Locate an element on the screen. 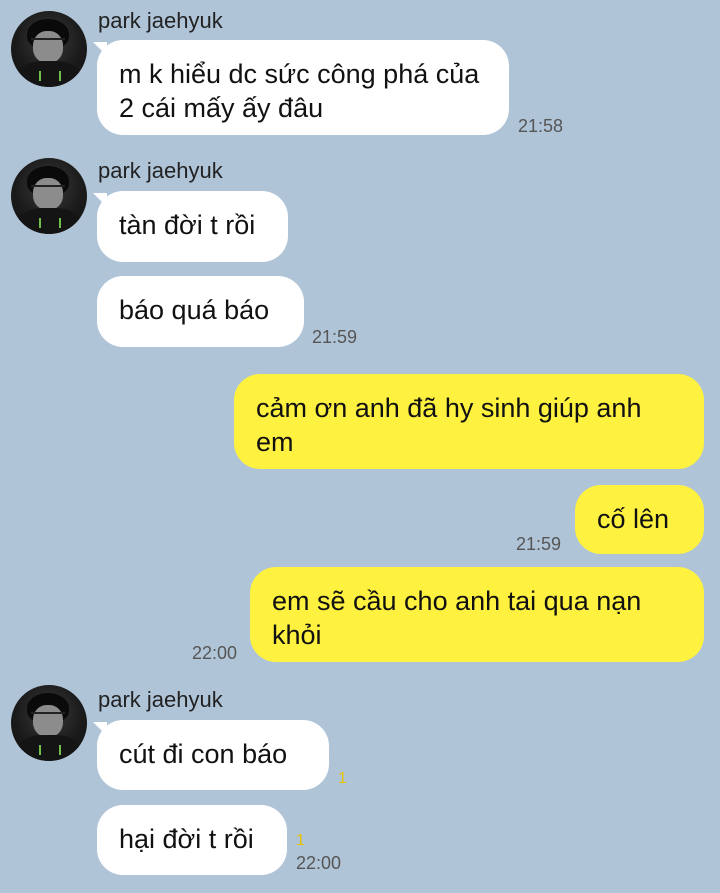 This screenshot has height=893, width=720. outgoing-message-bubble: cảm ơn anh đã hy sinh giúp anh em is located at coordinates (469, 421).